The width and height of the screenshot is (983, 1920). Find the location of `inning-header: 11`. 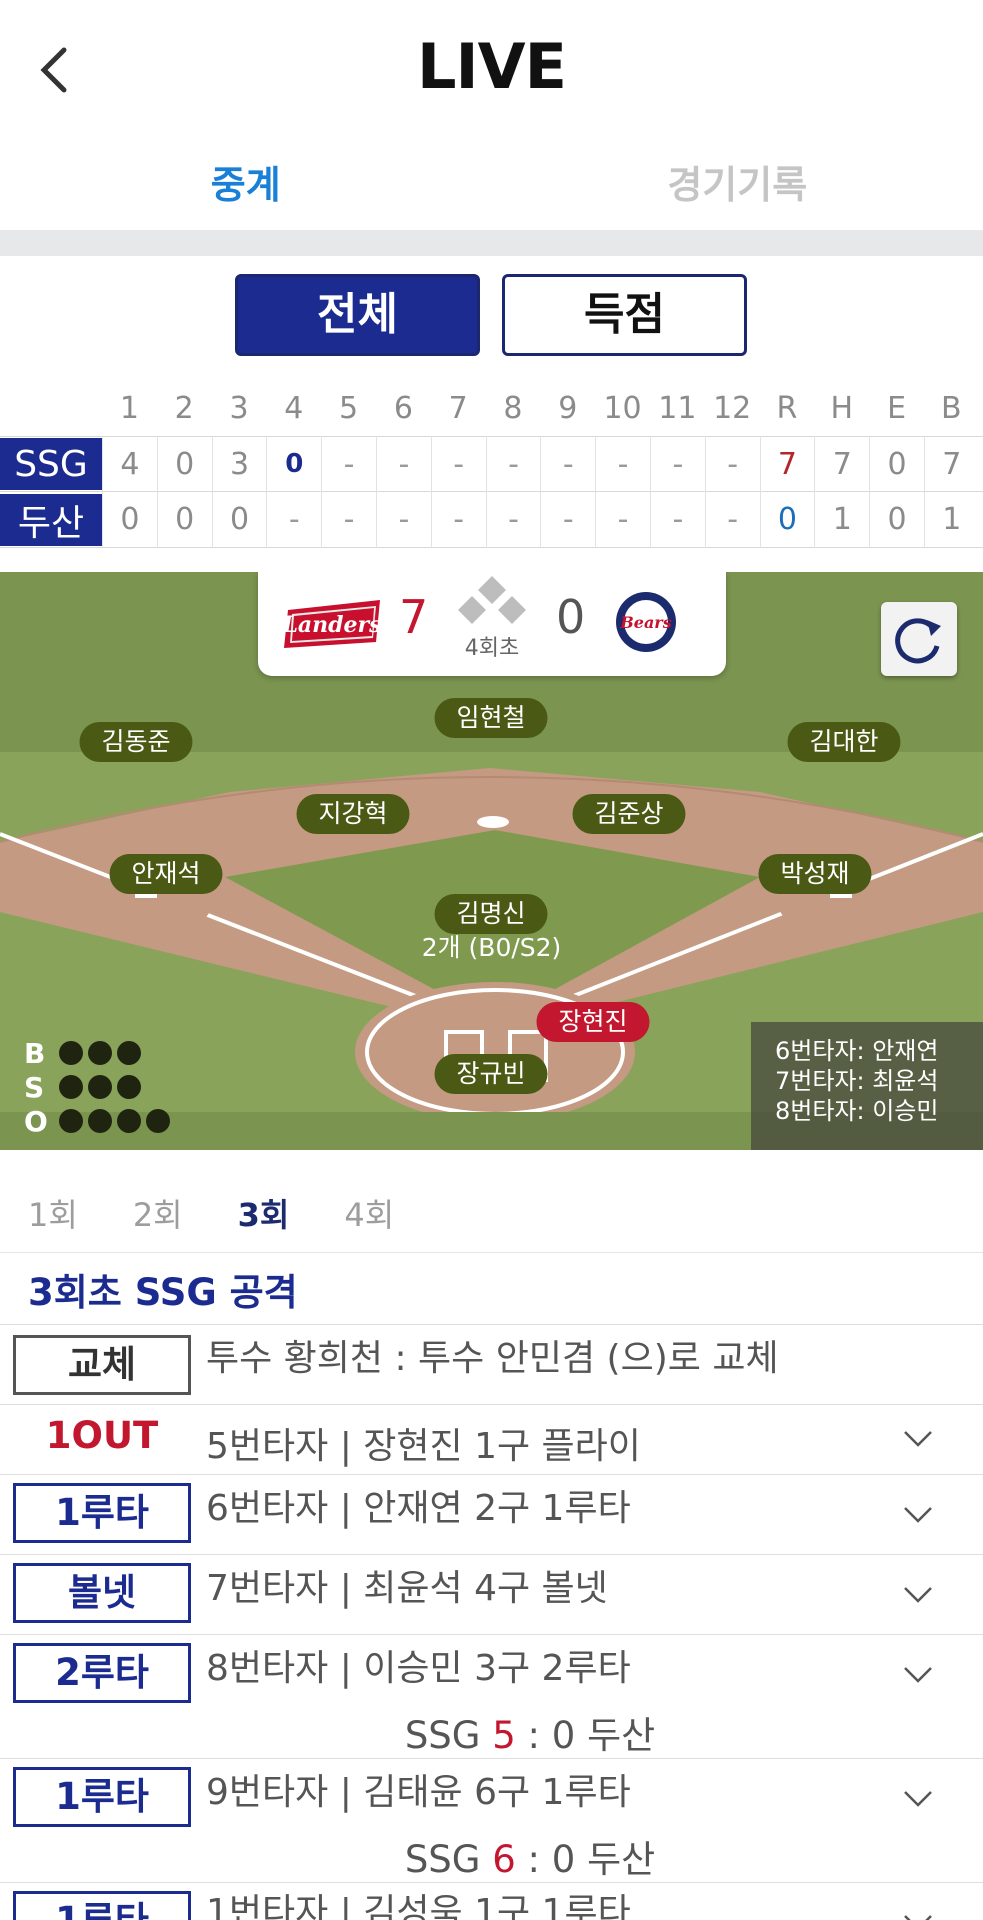

inning-header: 11 is located at coordinates (677, 408).